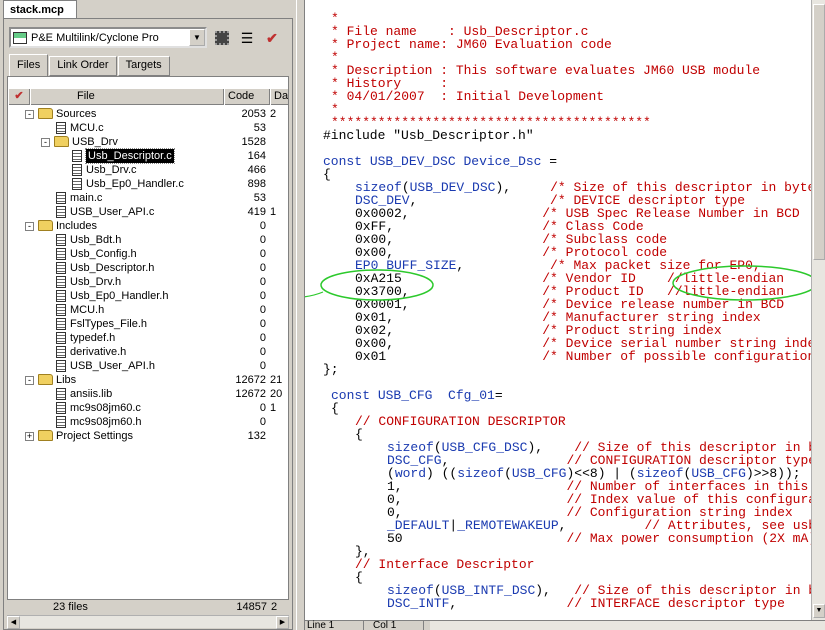 Image resolution: width=825 pixels, height=630 pixels. What do you see at coordinates (148, 622) in the screenshot?
I see `tree-horizontal-scrollbar: ◀ ▶` at bounding box center [148, 622].